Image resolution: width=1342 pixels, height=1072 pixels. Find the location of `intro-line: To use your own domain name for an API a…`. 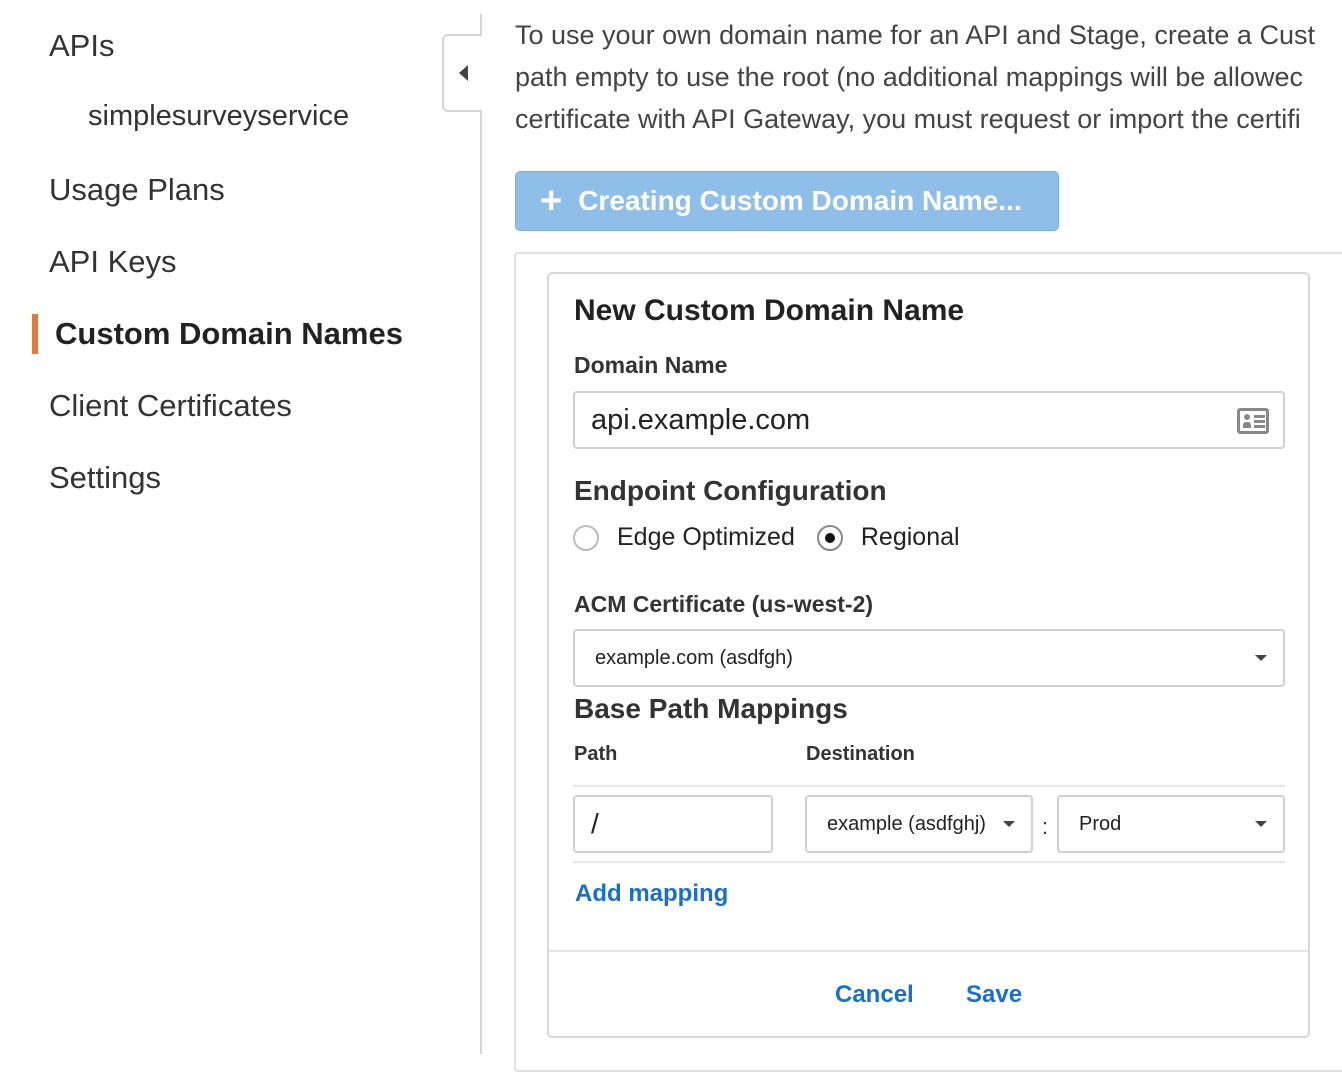

intro-line: To use your own domain name for an API a… is located at coordinates (915, 35).